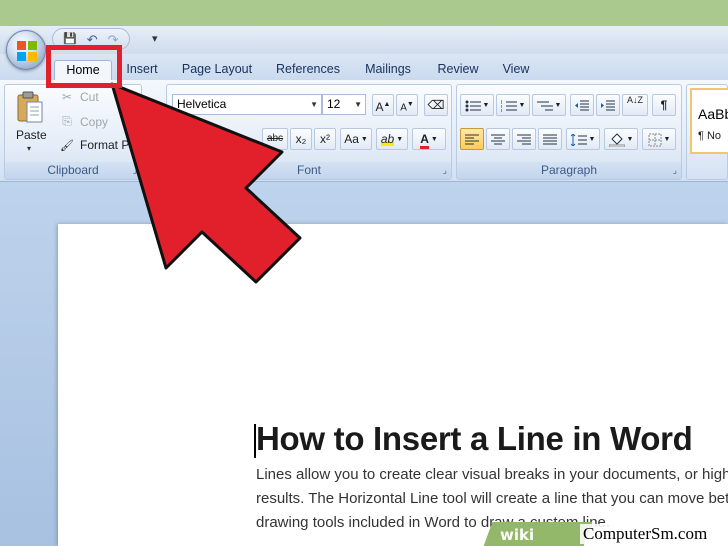 Image resolution: width=728 pixels, height=546 pixels. What do you see at coordinates (84, 66) in the screenshot?
I see `highlight-box` at bounding box center [84, 66].